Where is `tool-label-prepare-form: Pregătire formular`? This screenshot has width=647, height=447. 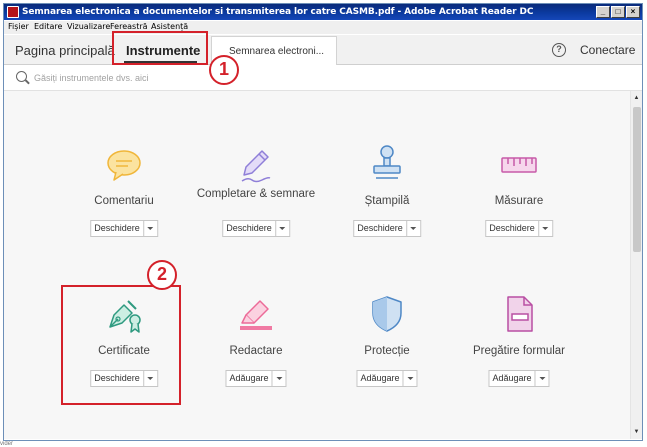 tool-label-prepare-form: Pregătire formular is located at coordinates (519, 351).